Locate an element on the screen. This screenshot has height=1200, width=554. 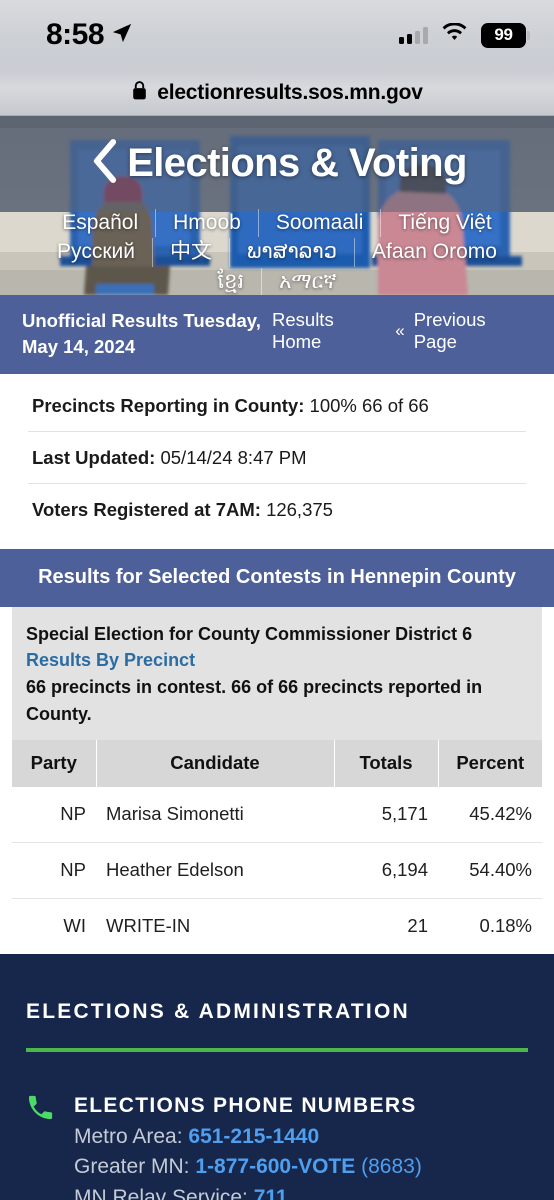
ios-status-bar: 8:58 99 is located at coordinates (277, 35).